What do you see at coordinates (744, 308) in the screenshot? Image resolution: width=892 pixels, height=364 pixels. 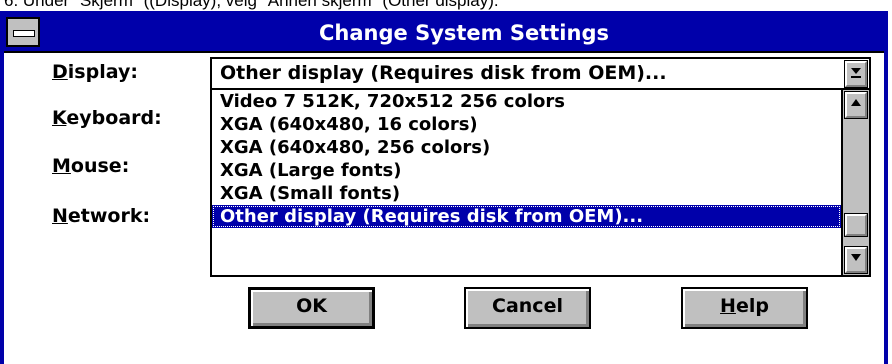 I see `help-button: Help` at bounding box center [744, 308].